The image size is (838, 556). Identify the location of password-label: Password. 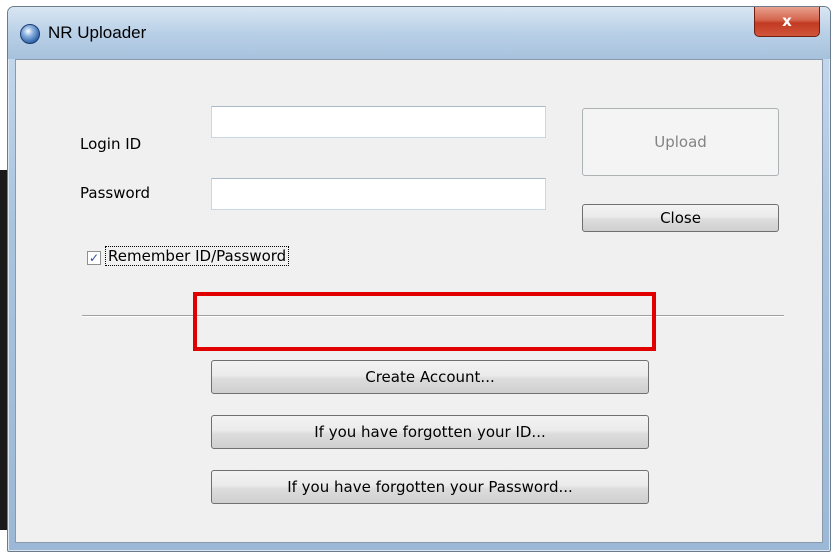
(115, 193).